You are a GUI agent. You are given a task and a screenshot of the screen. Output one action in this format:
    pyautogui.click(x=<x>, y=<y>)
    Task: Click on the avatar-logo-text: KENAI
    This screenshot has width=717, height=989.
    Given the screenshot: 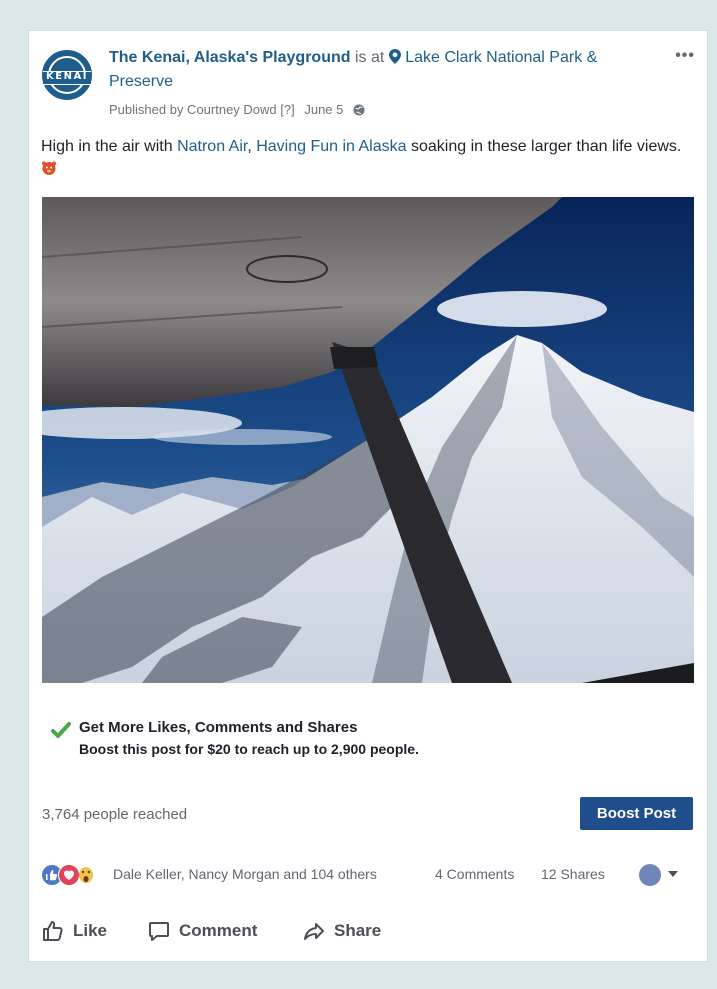 What is the action you would take?
    pyautogui.click(x=67, y=76)
    